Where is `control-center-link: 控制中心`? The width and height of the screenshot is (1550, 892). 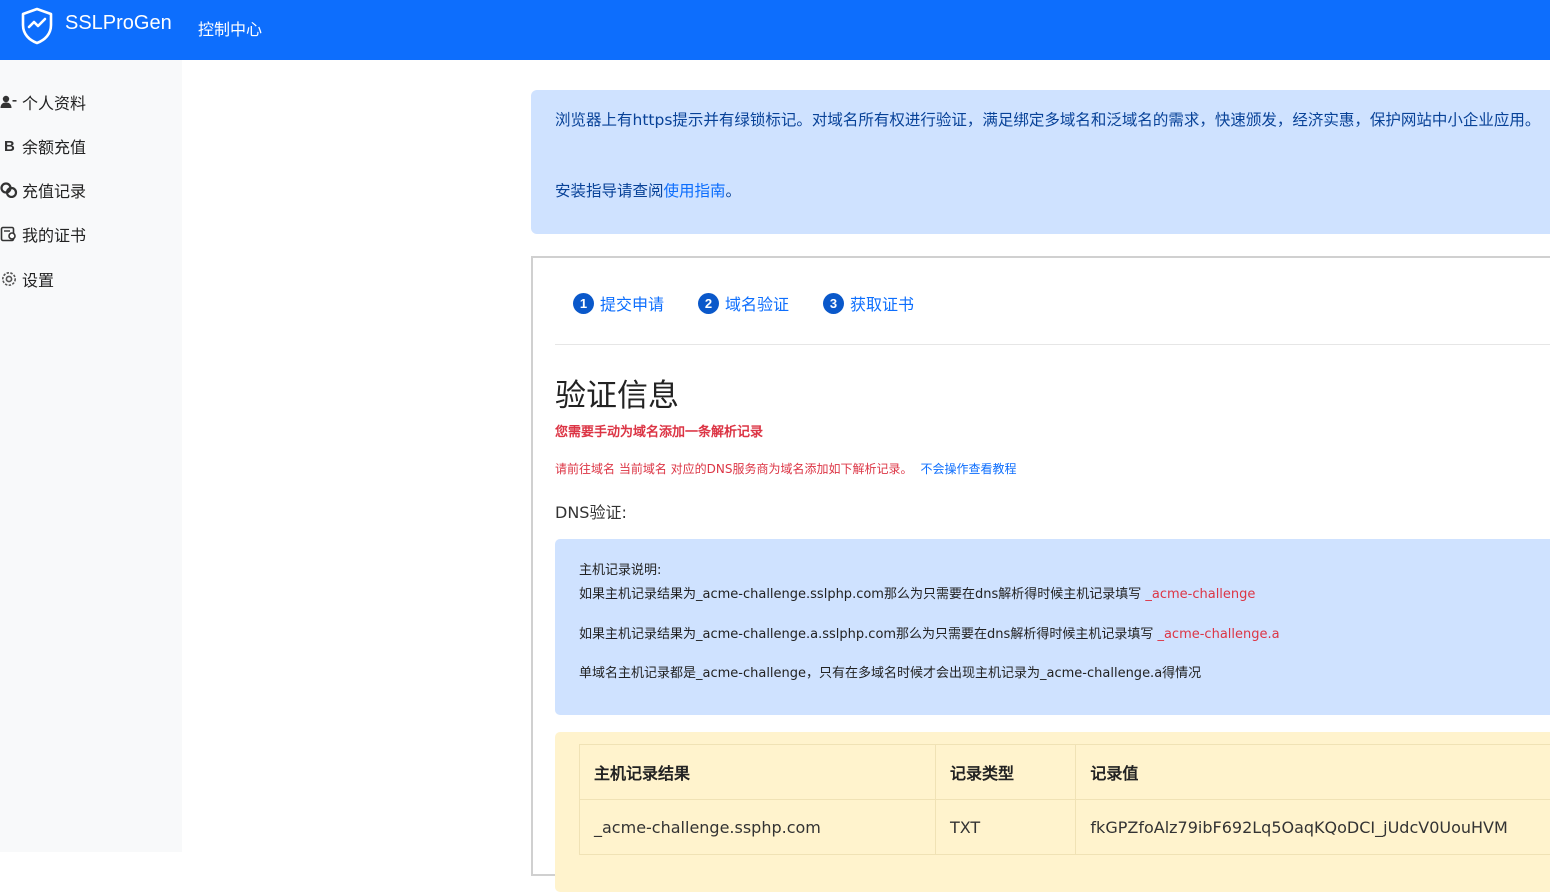 control-center-link: 控制中心 is located at coordinates (230, 28).